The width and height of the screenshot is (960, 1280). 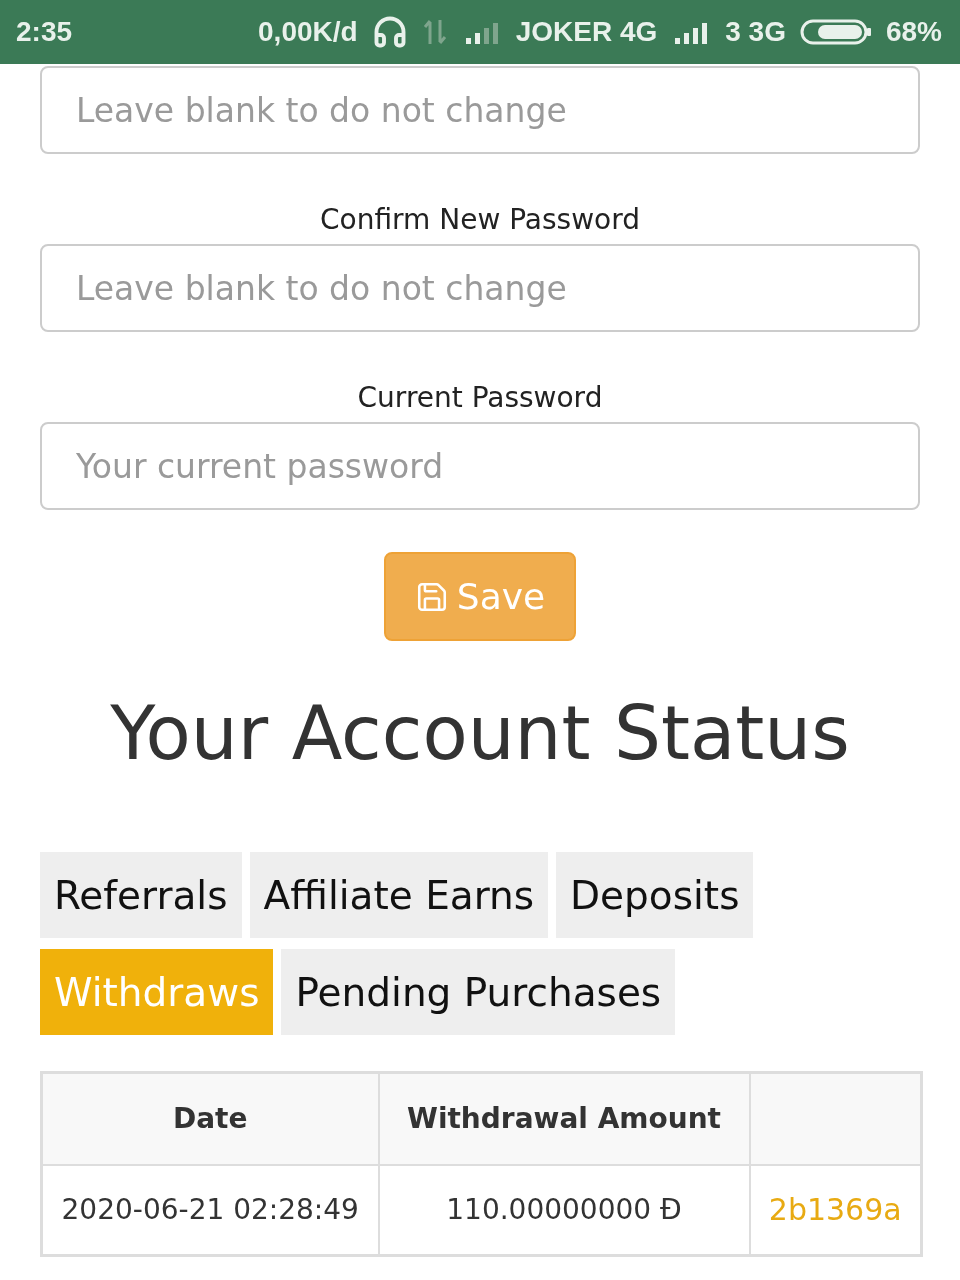 I want to click on field-label: Current Password, so click(x=480, y=398).